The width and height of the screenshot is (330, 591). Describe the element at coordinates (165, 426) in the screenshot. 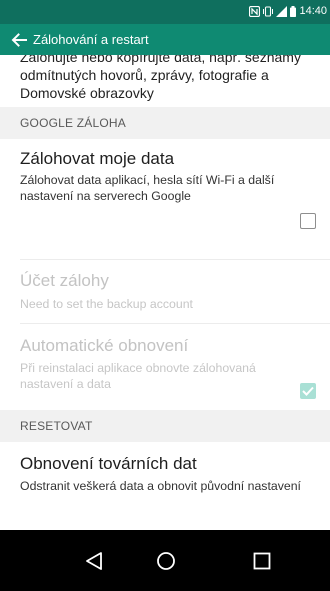

I see `section-header-reset: RESETOVAT` at that location.